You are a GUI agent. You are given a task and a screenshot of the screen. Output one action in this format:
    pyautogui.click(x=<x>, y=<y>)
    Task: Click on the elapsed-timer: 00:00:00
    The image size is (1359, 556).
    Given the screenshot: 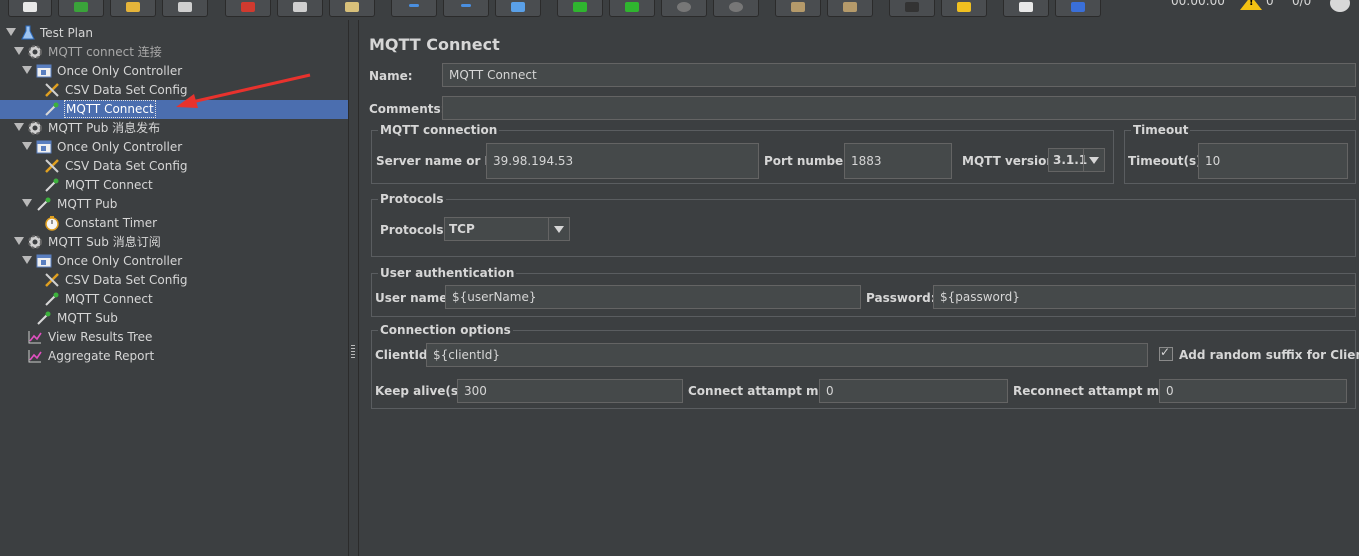 What is the action you would take?
    pyautogui.click(x=1198, y=4)
    